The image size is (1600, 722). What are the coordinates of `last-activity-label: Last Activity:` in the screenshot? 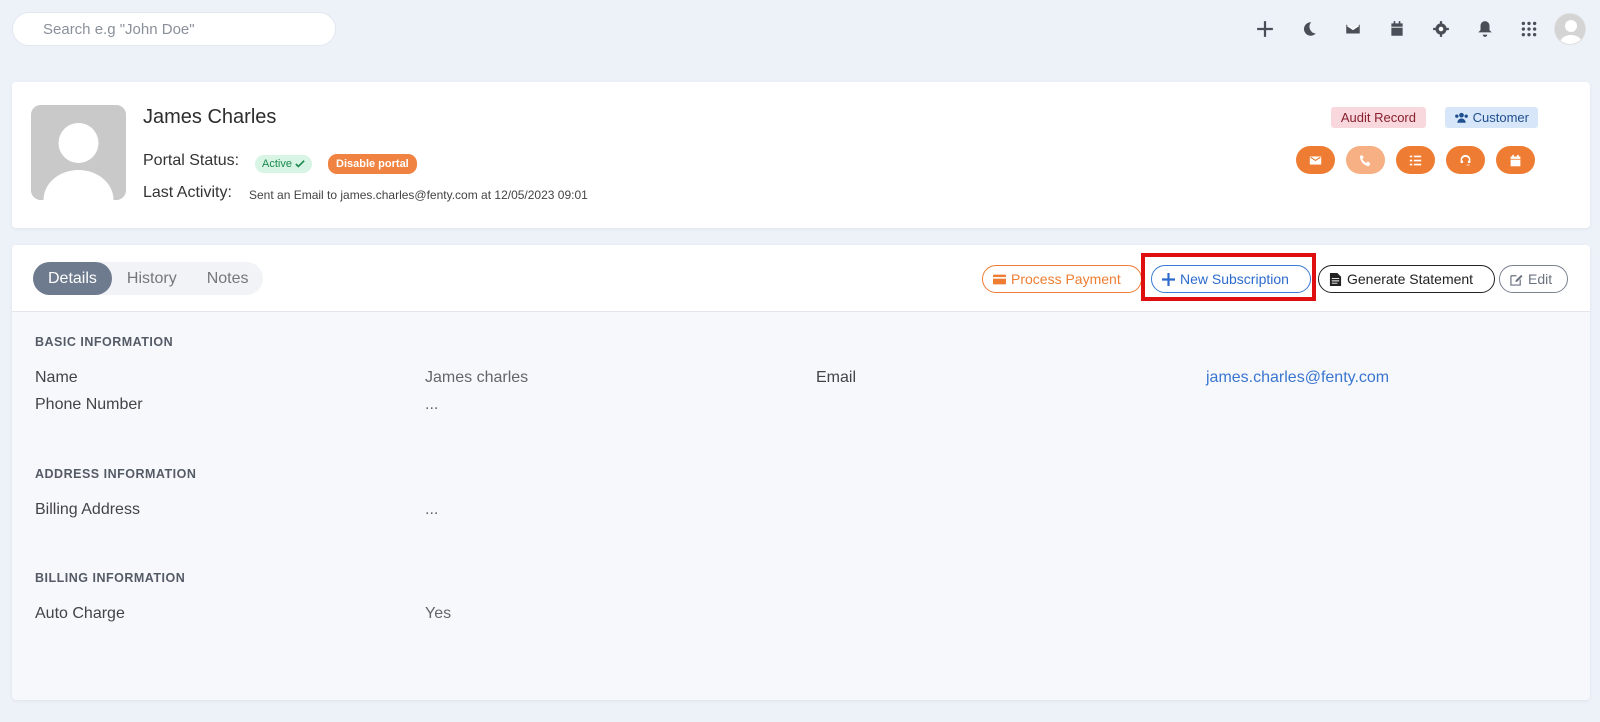 It's located at (187, 192).